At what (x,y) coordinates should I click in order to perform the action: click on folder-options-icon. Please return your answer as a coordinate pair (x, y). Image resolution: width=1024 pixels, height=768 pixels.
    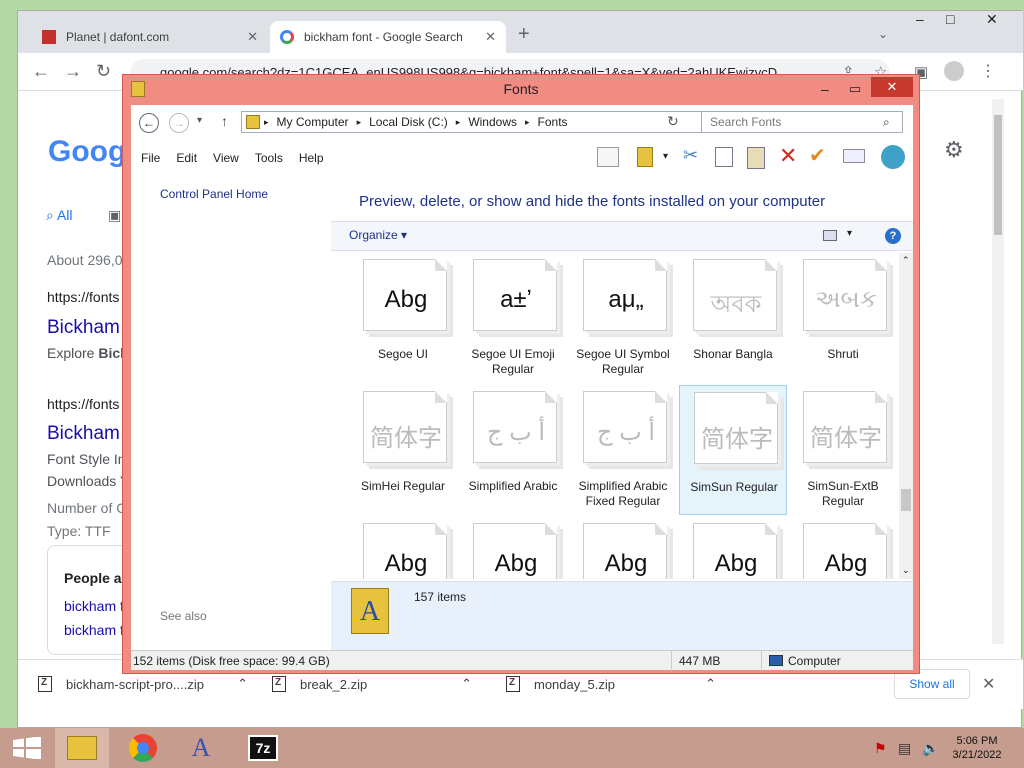
    Looking at the image, I should click on (645, 157).